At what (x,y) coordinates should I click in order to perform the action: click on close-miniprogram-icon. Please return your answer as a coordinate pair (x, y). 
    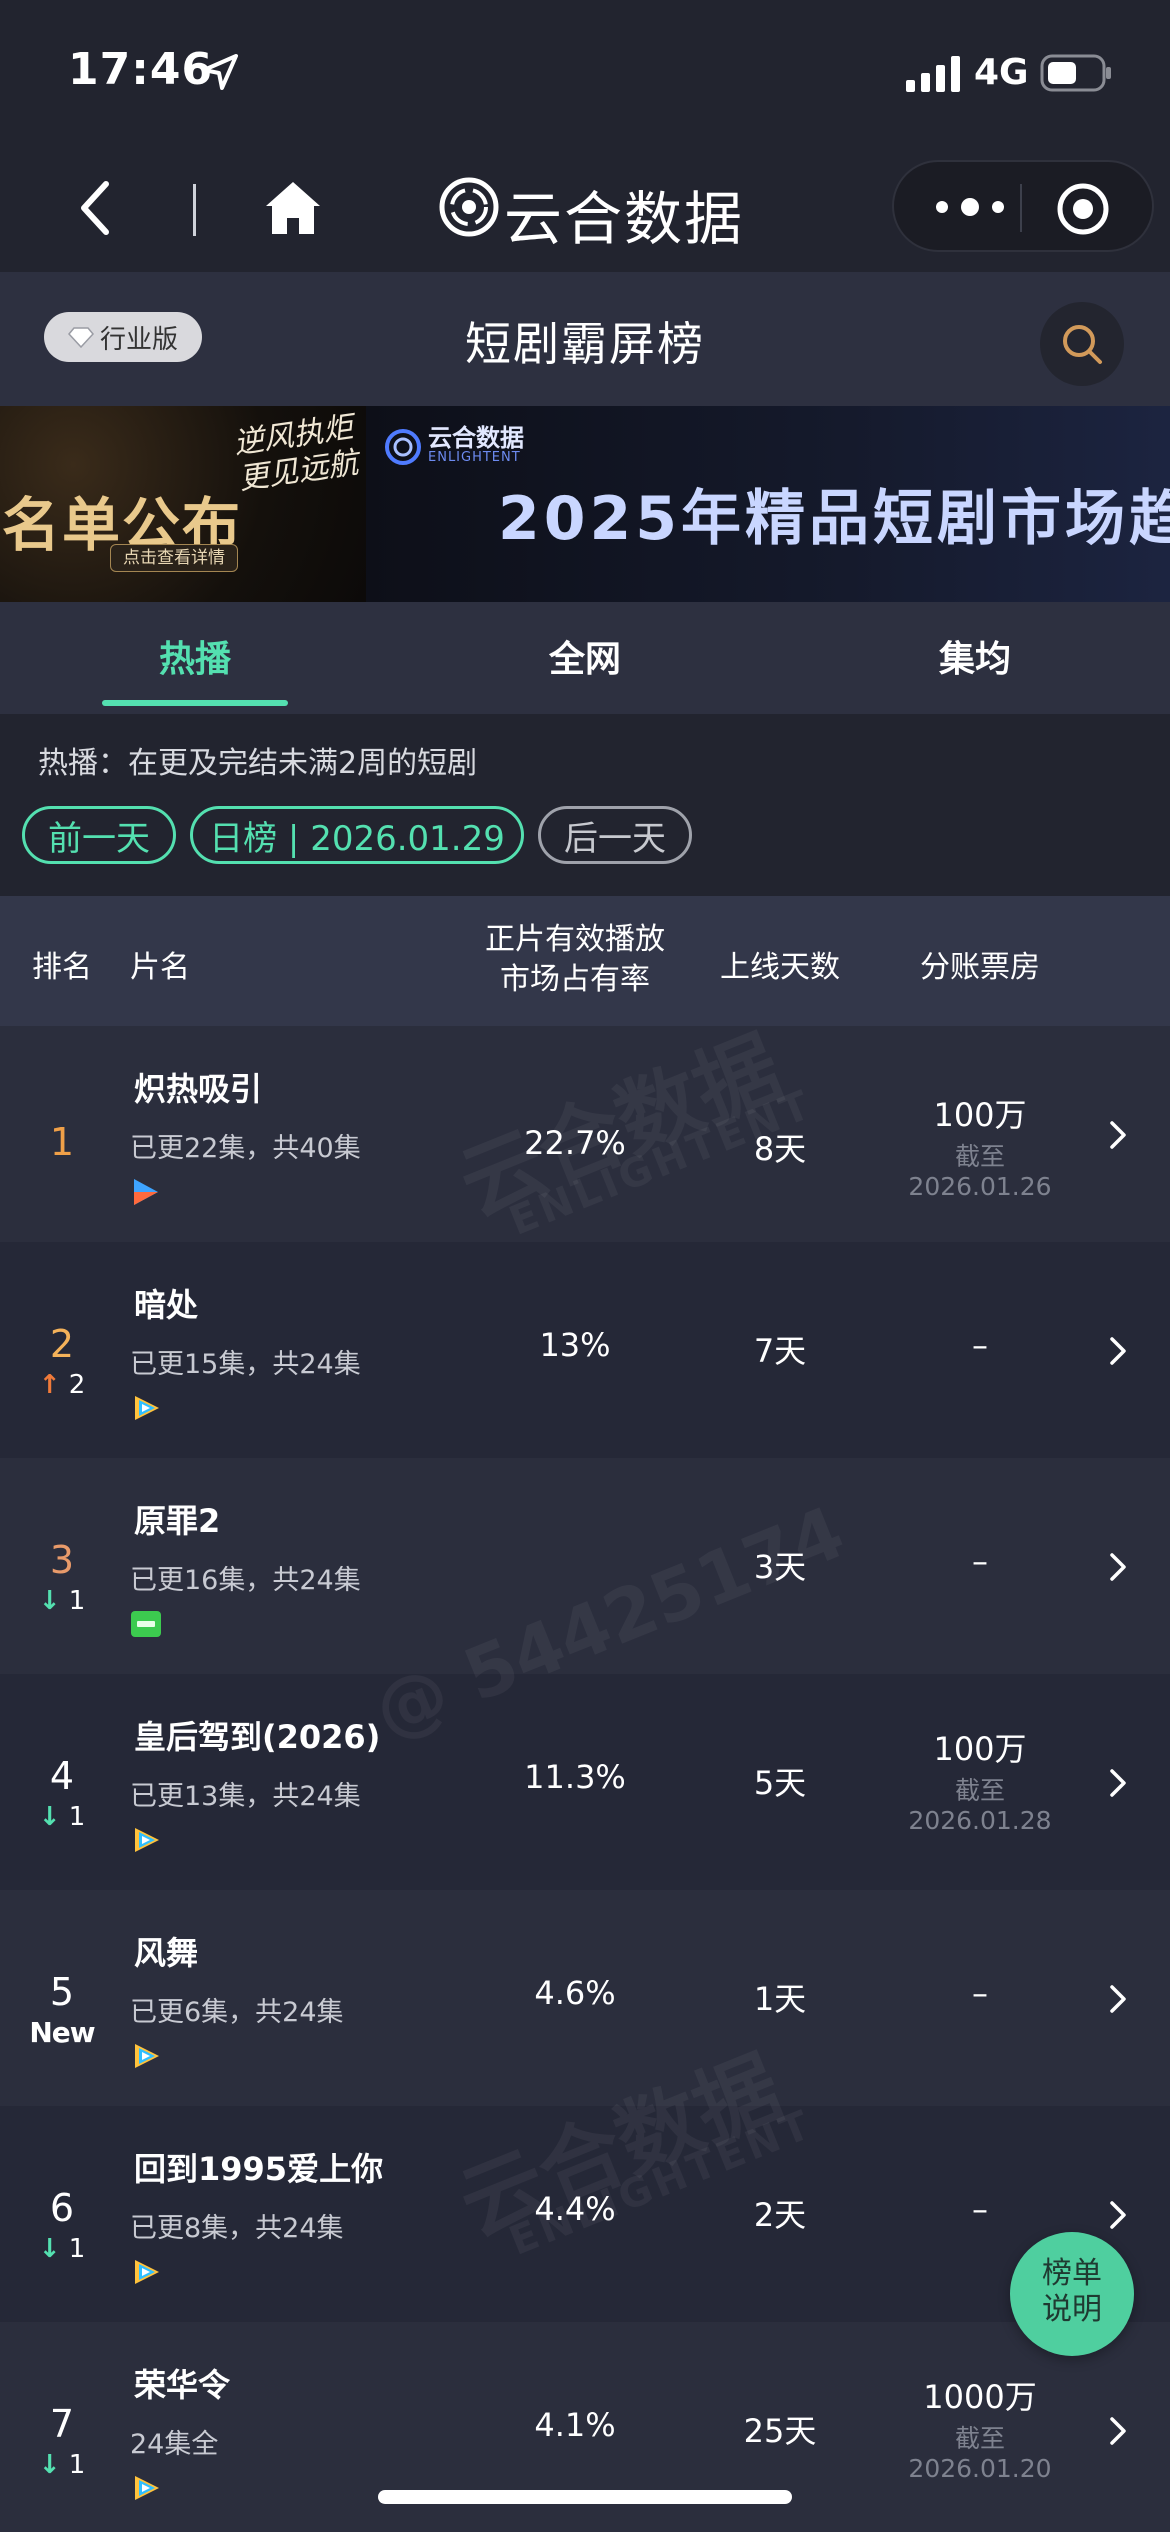
    Looking at the image, I should click on (1083, 209).